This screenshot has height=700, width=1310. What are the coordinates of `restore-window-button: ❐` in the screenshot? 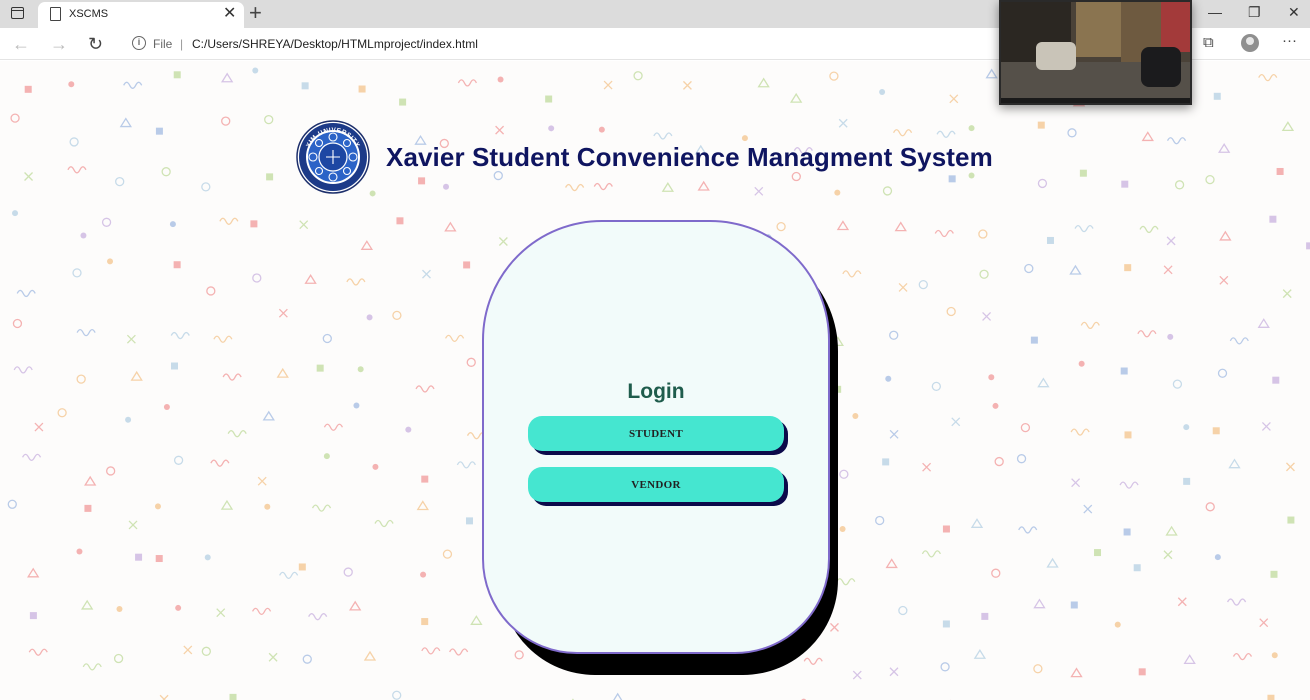 It's located at (1254, 12).